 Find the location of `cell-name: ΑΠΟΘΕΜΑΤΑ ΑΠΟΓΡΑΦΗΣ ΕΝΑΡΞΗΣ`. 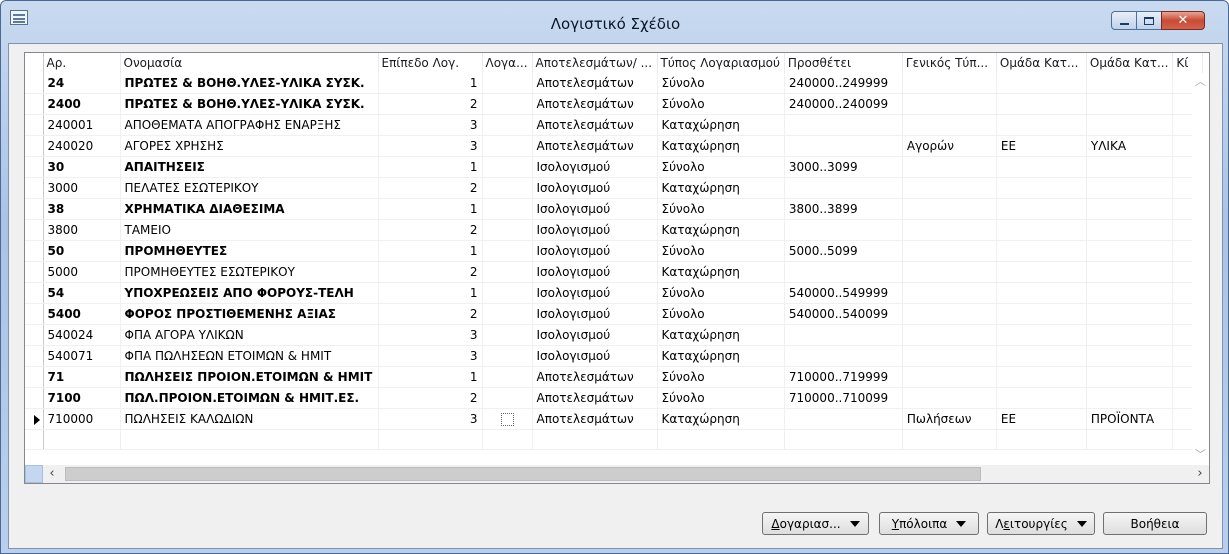

cell-name: ΑΠΟΘΕΜΑΤΑ ΑΠΟΓΡΑΦΗΣ ΕΝΑΡΞΗΣ is located at coordinates (249, 125).